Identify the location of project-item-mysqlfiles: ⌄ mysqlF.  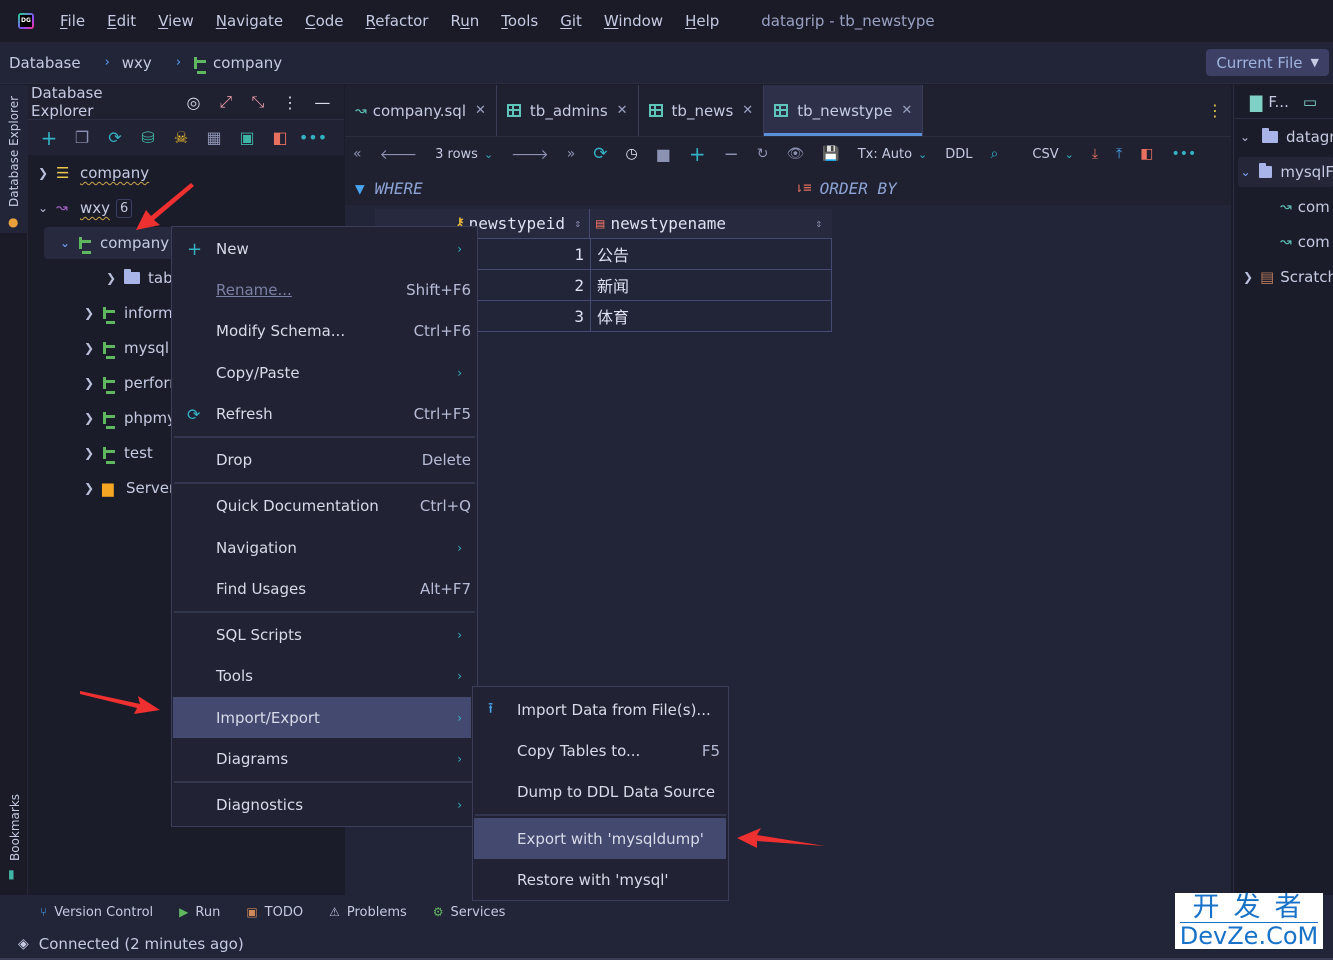
(1285, 172).